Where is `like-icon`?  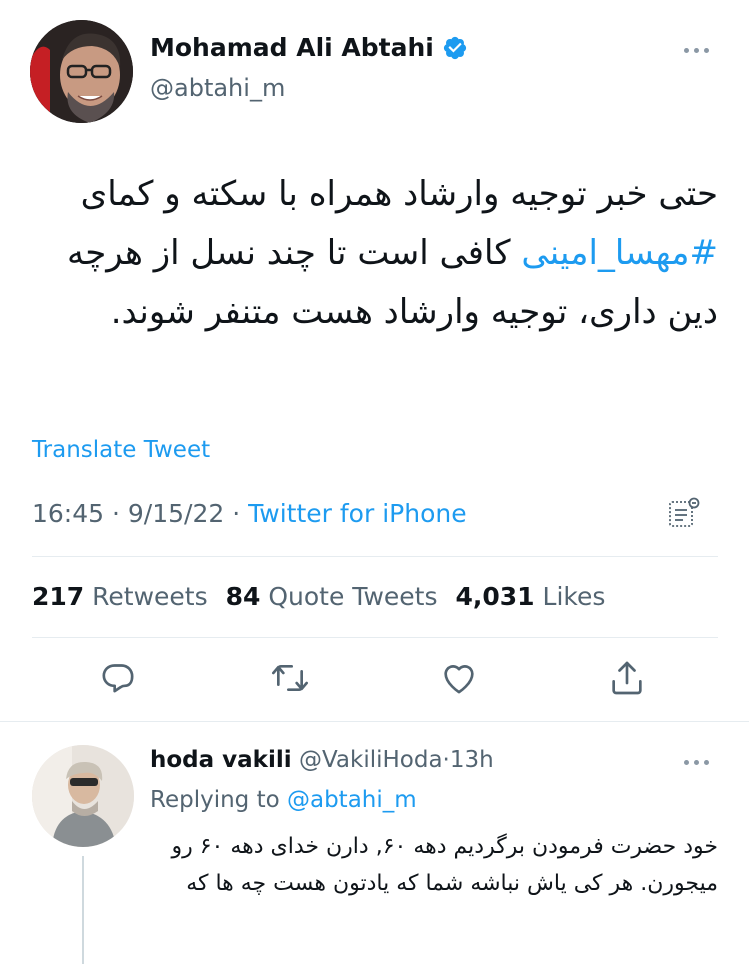 like-icon is located at coordinates (459, 678).